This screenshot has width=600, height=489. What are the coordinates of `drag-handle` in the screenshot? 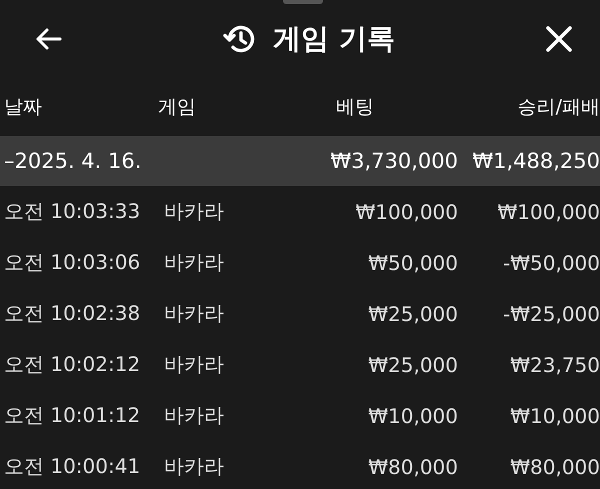 It's located at (303, 2).